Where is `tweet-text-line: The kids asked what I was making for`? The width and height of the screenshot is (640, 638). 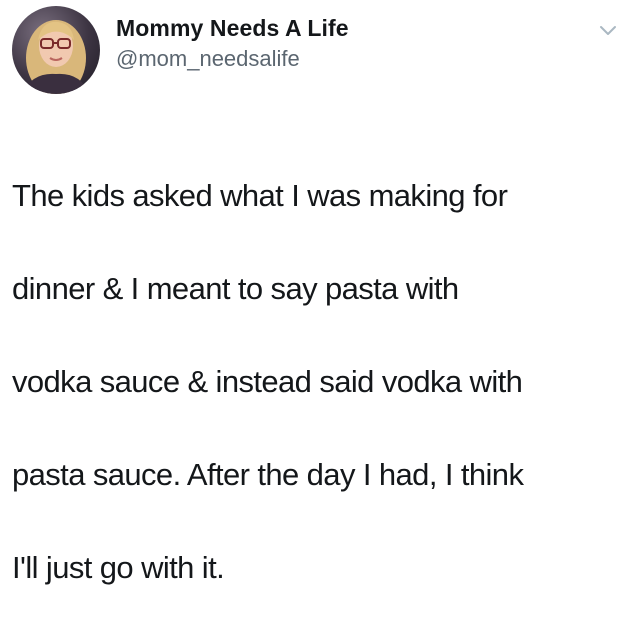 tweet-text-line: The kids asked what I was making for is located at coordinates (260, 195).